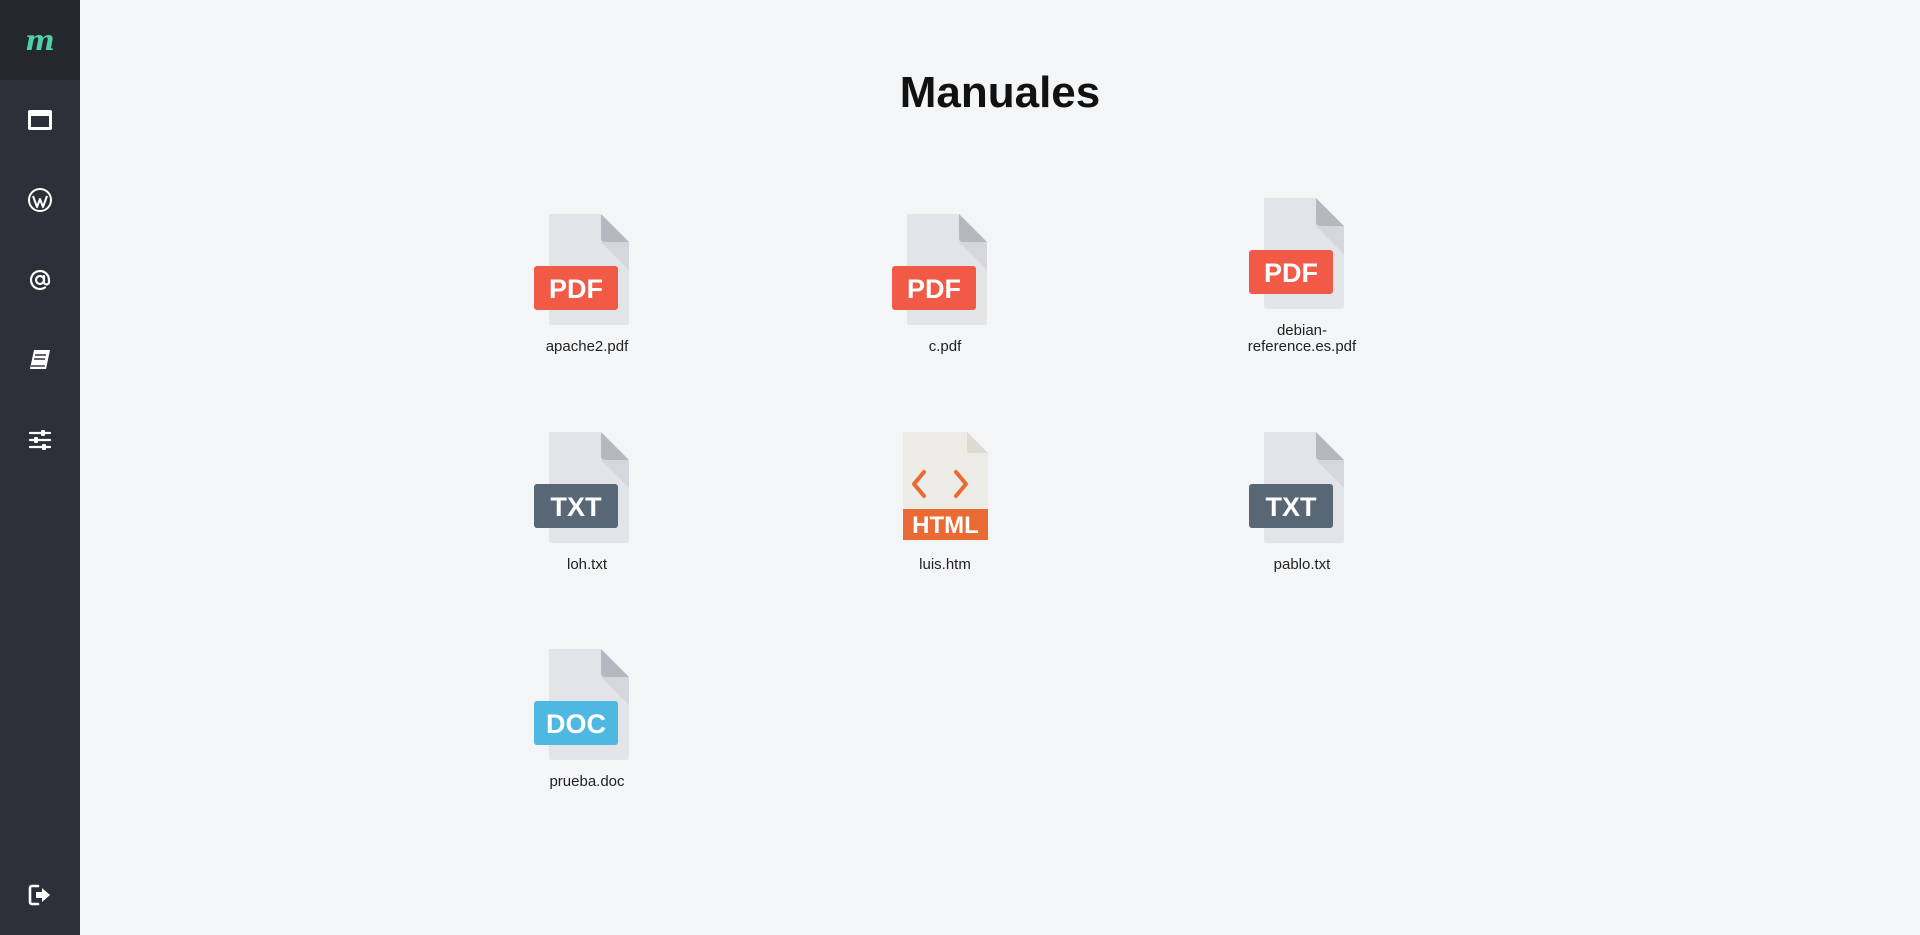 The height and width of the screenshot is (935, 1920). What do you see at coordinates (945, 525) in the screenshot?
I see `svg-text: HTML` at bounding box center [945, 525].